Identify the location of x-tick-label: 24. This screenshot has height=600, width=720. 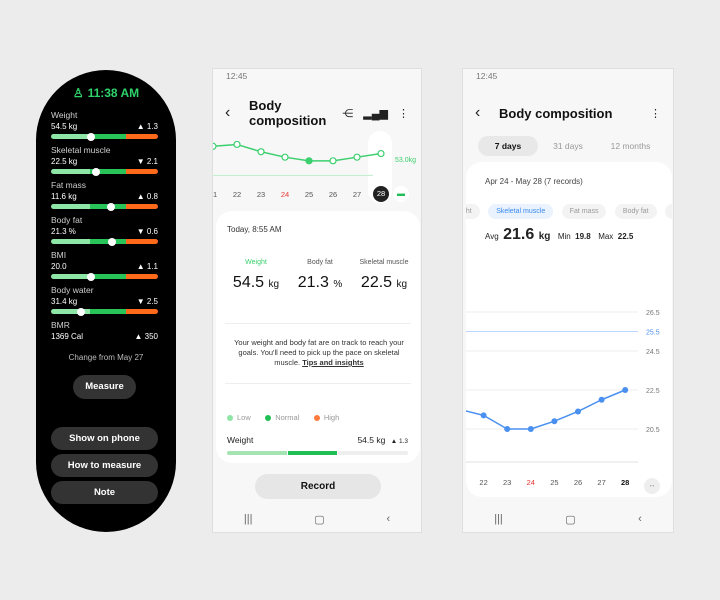
(531, 482).